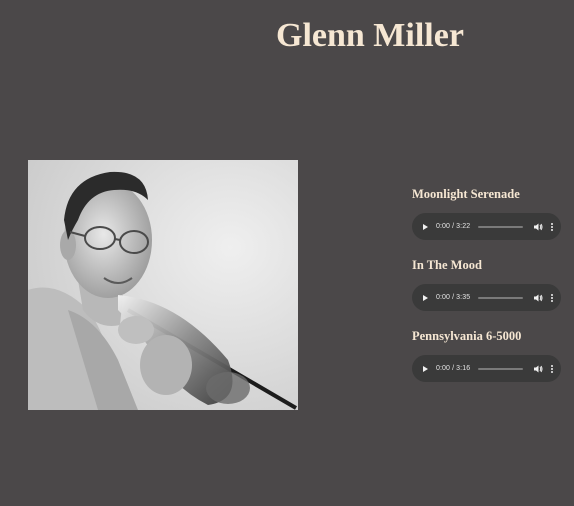 This screenshot has width=574, height=506. I want to click on time-display: 0:00 / 3:35, so click(453, 297).